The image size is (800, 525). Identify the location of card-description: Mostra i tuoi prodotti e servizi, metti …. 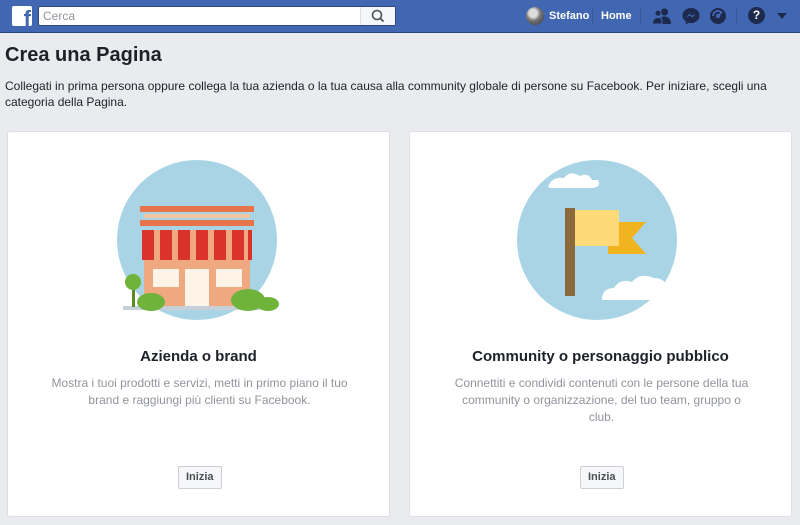
(199, 391).